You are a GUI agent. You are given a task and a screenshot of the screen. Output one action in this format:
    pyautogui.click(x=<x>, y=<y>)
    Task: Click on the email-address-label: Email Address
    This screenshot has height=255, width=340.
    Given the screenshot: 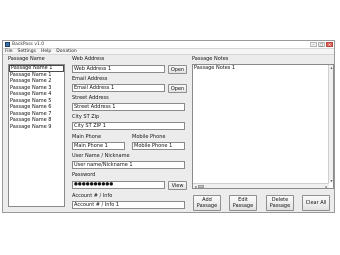 What is the action you would take?
    pyautogui.click(x=90, y=79)
    